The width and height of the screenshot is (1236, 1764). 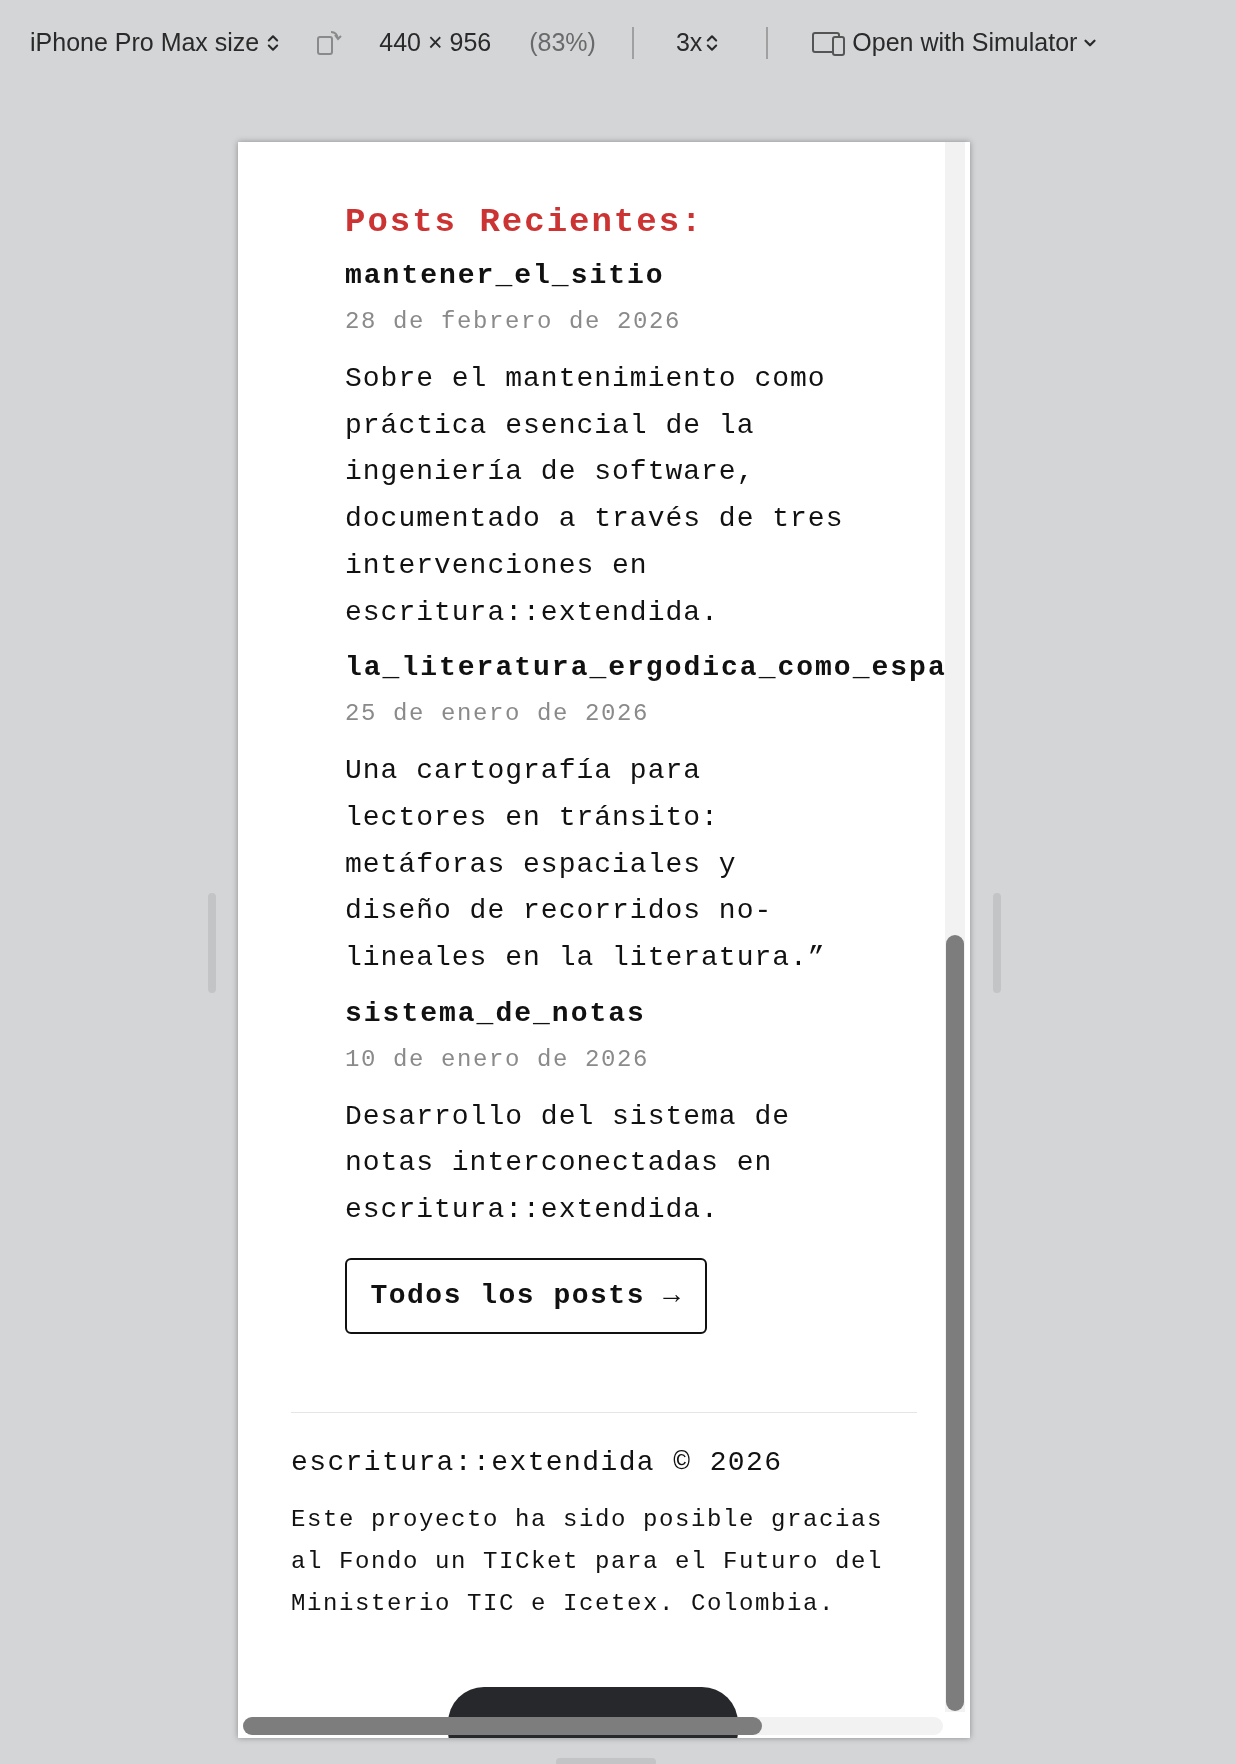 I want to click on post-summary: Una cartografía para lectores en tránsito: metáforas espaciales y diseño de recorridos no-lineales en la literatura.”, so click(x=586, y=865).